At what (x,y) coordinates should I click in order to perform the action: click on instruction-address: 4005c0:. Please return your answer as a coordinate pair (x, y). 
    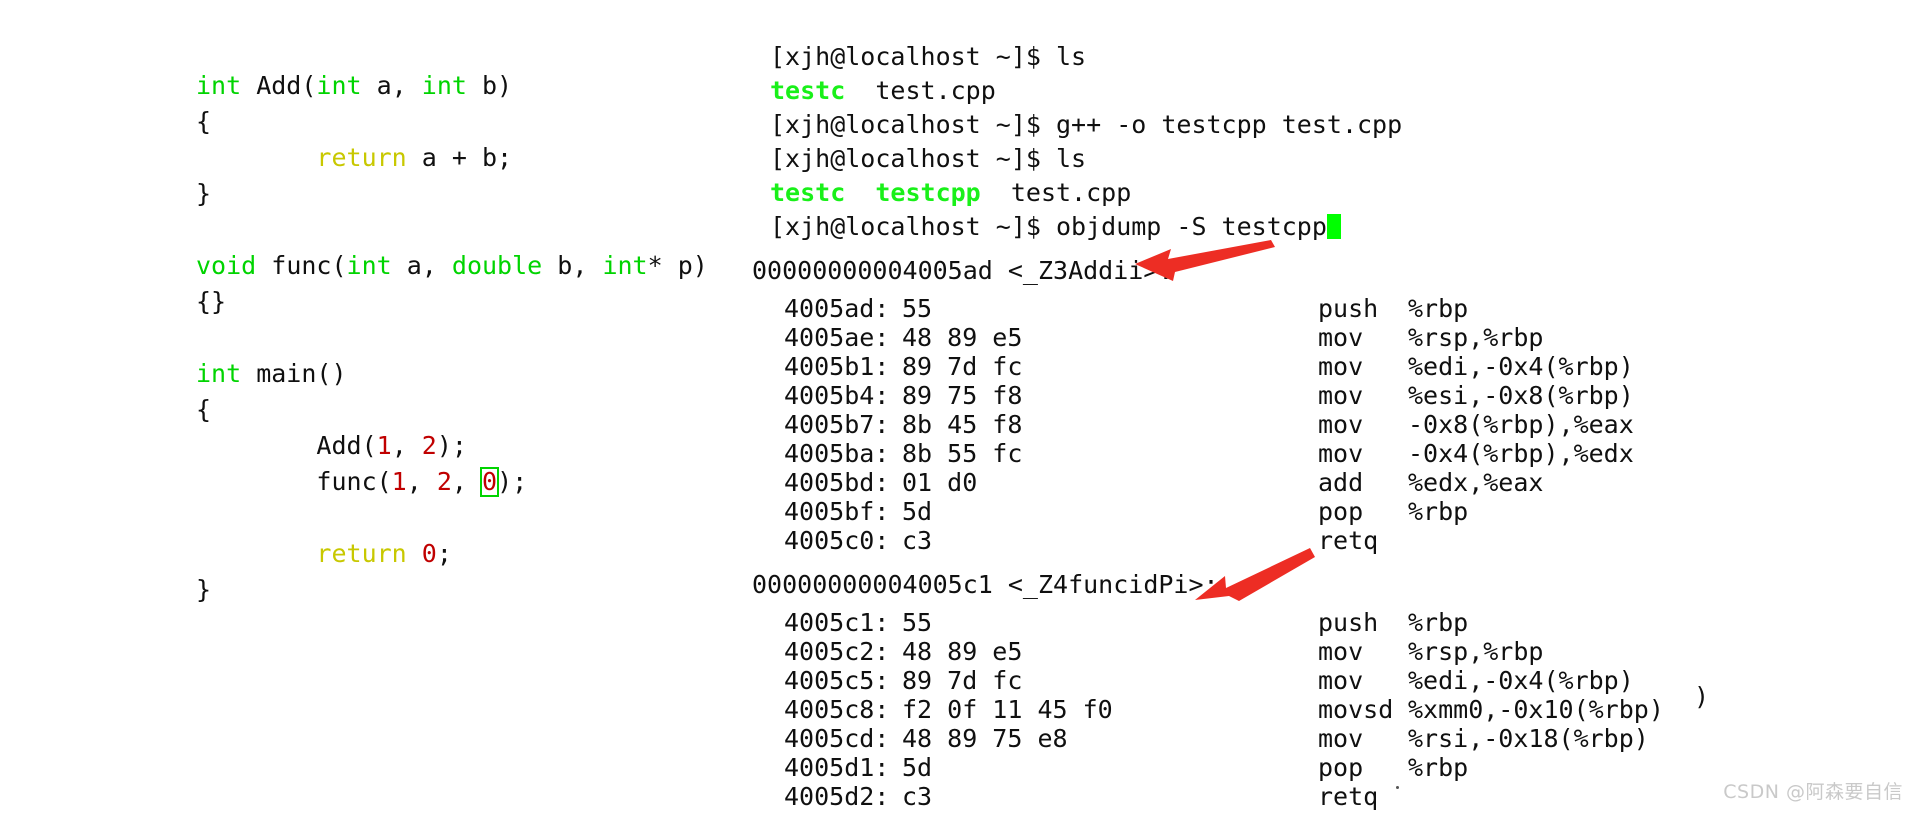
    Looking at the image, I should click on (837, 540).